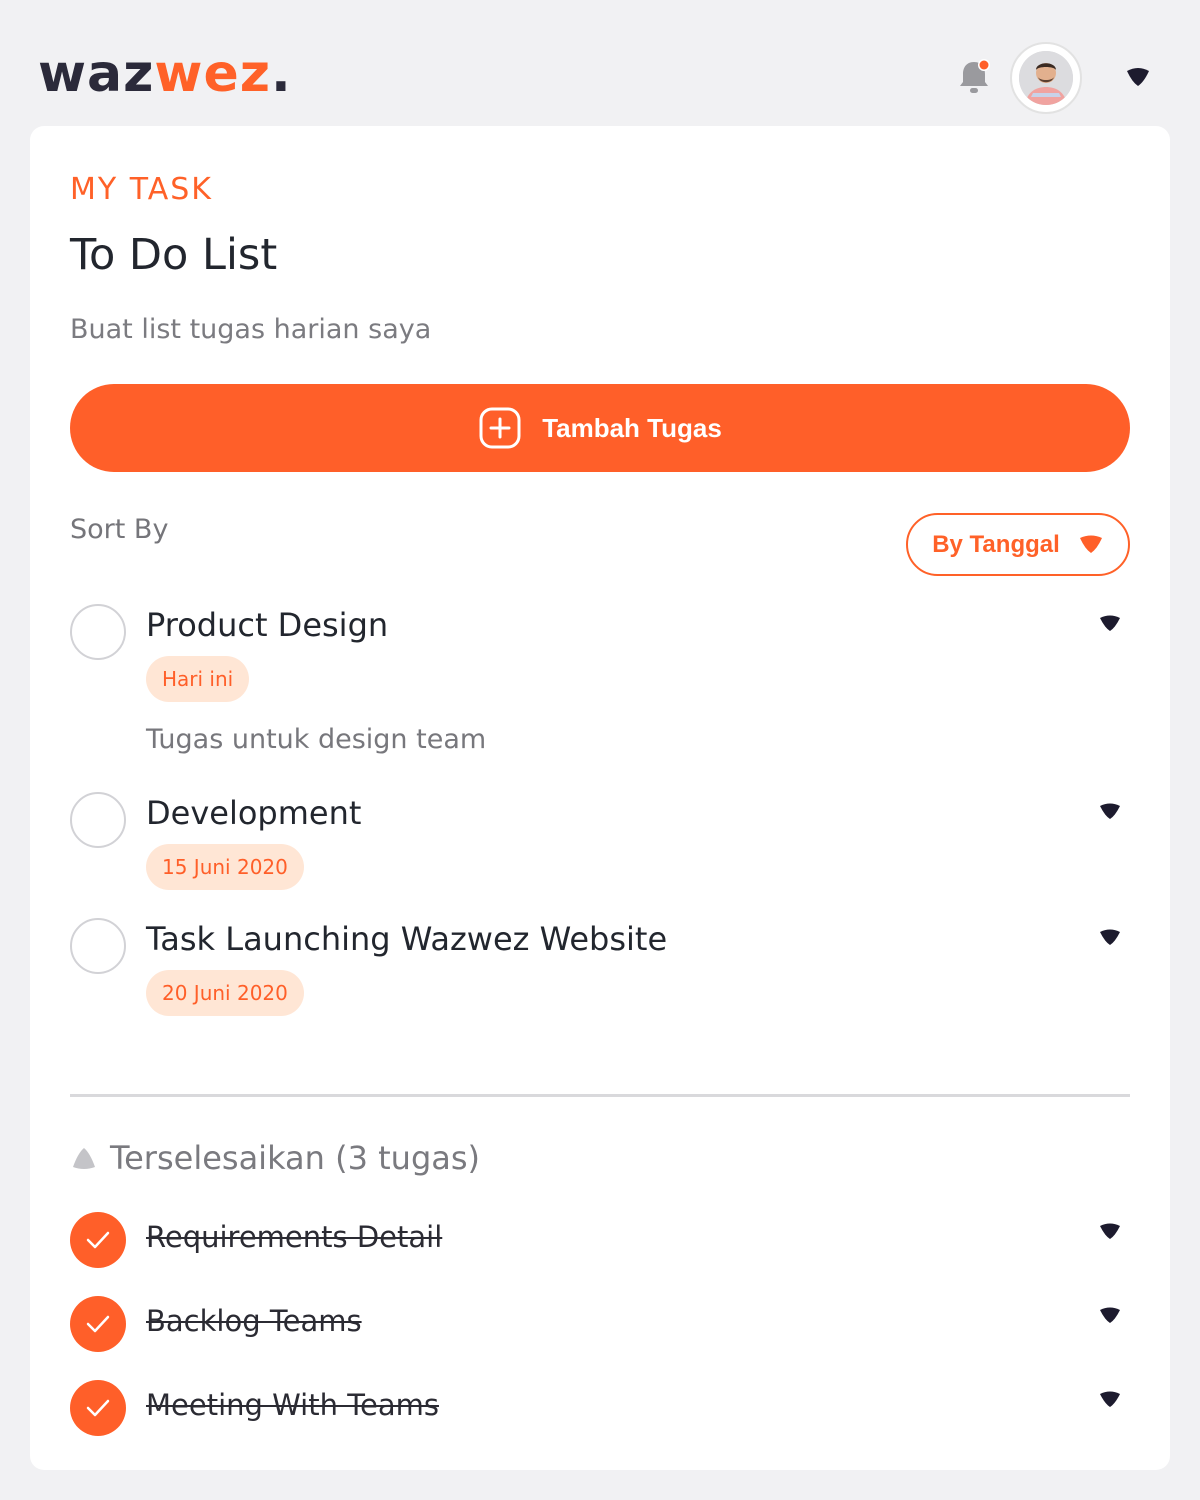  What do you see at coordinates (500, 428) in the screenshot?
I see `plus-square-icon` at bounding box center [500, 428].